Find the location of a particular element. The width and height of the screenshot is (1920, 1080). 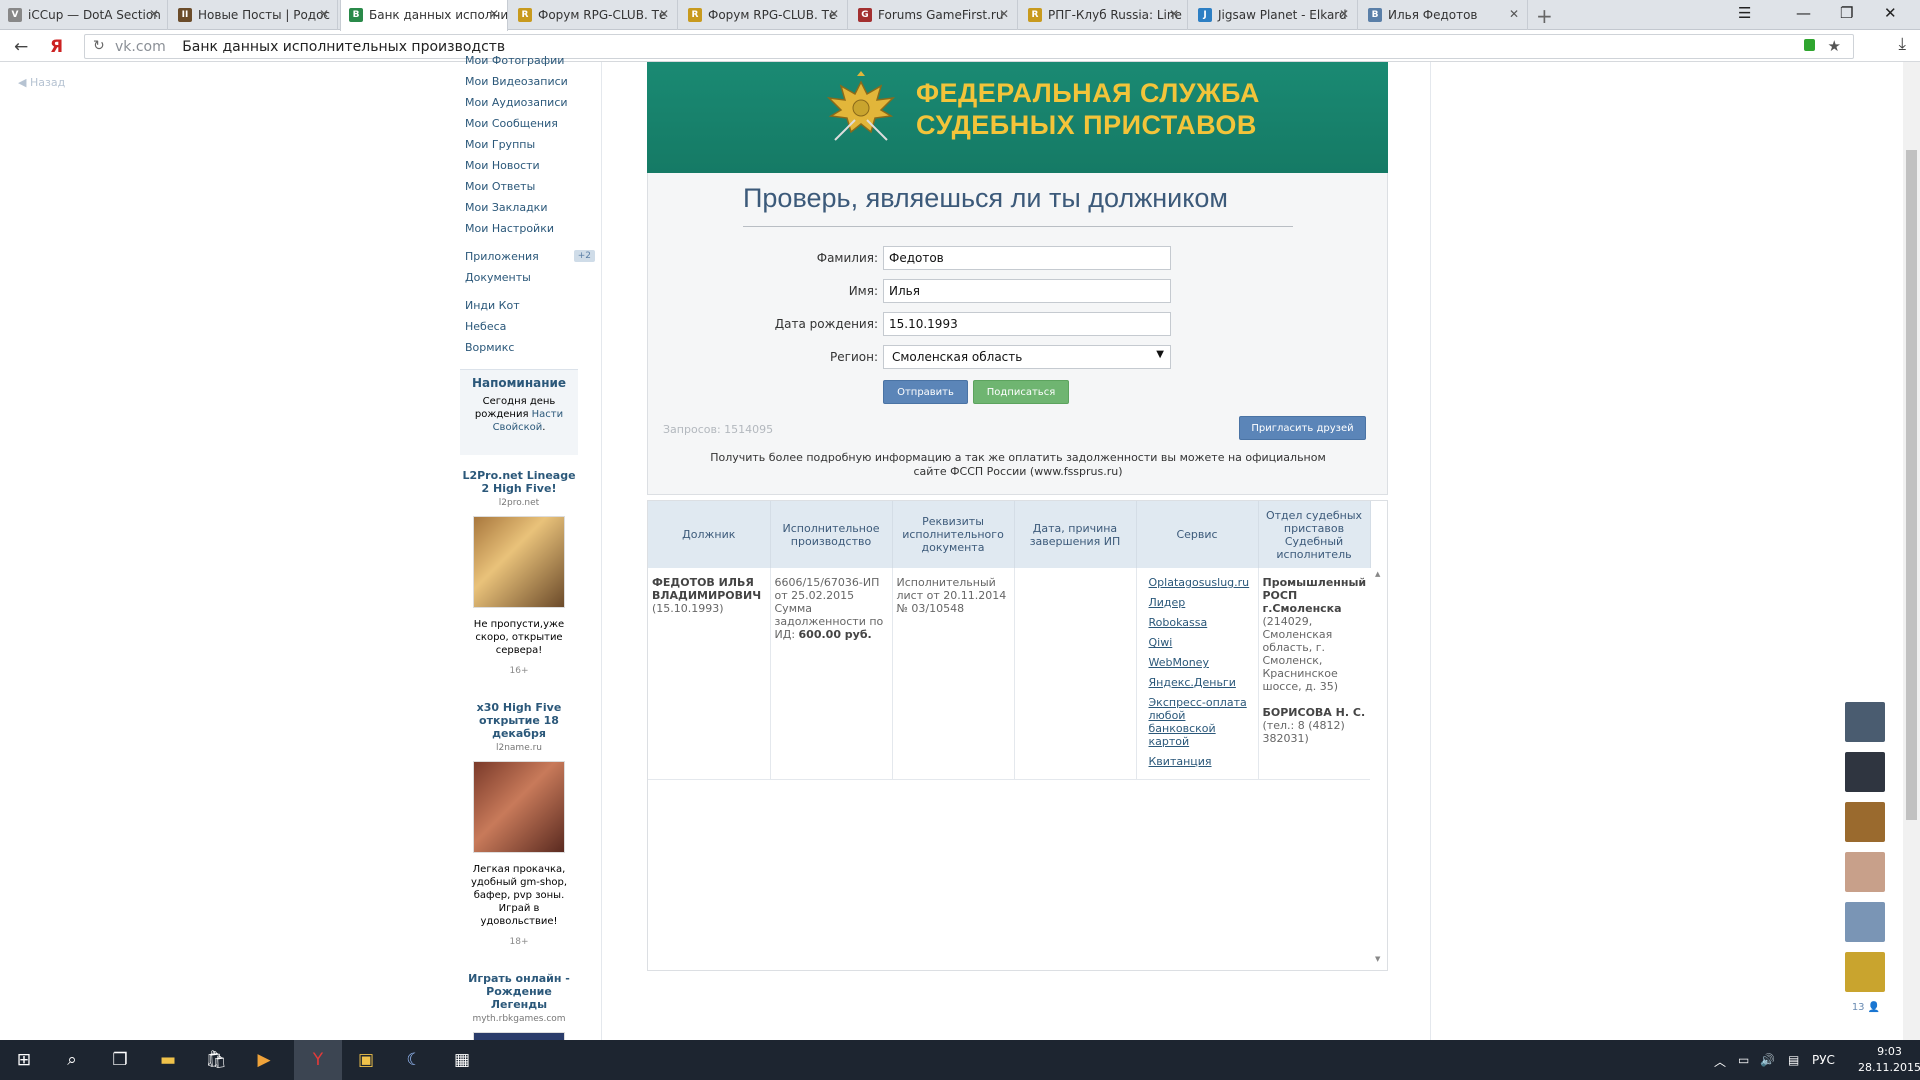

maximize-icon: ❐ is located at coordinates (1846, 13).